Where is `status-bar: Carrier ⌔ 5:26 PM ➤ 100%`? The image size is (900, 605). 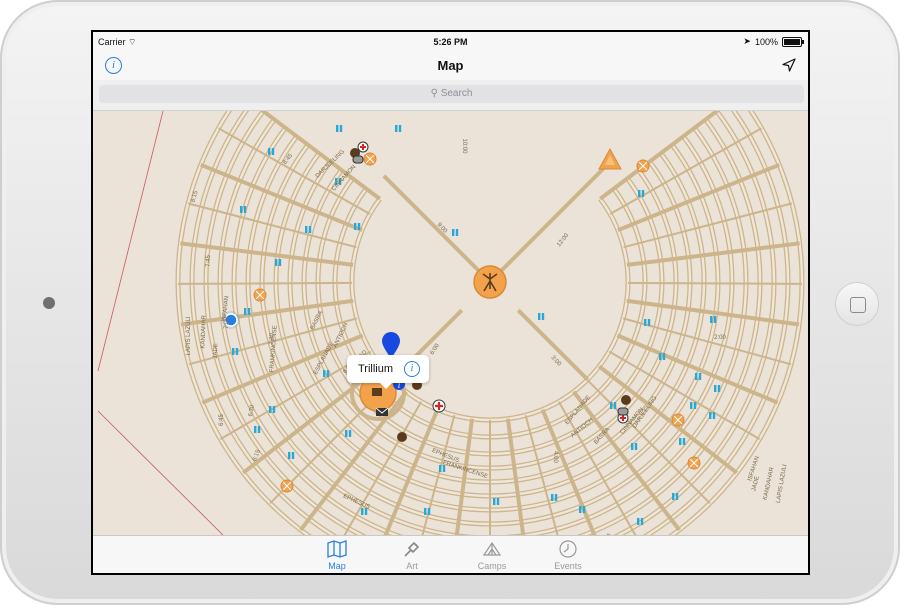 status-bar: Carrier ⌔ 5:26 PM ➤ 100% is located at coordinates (450, 42).